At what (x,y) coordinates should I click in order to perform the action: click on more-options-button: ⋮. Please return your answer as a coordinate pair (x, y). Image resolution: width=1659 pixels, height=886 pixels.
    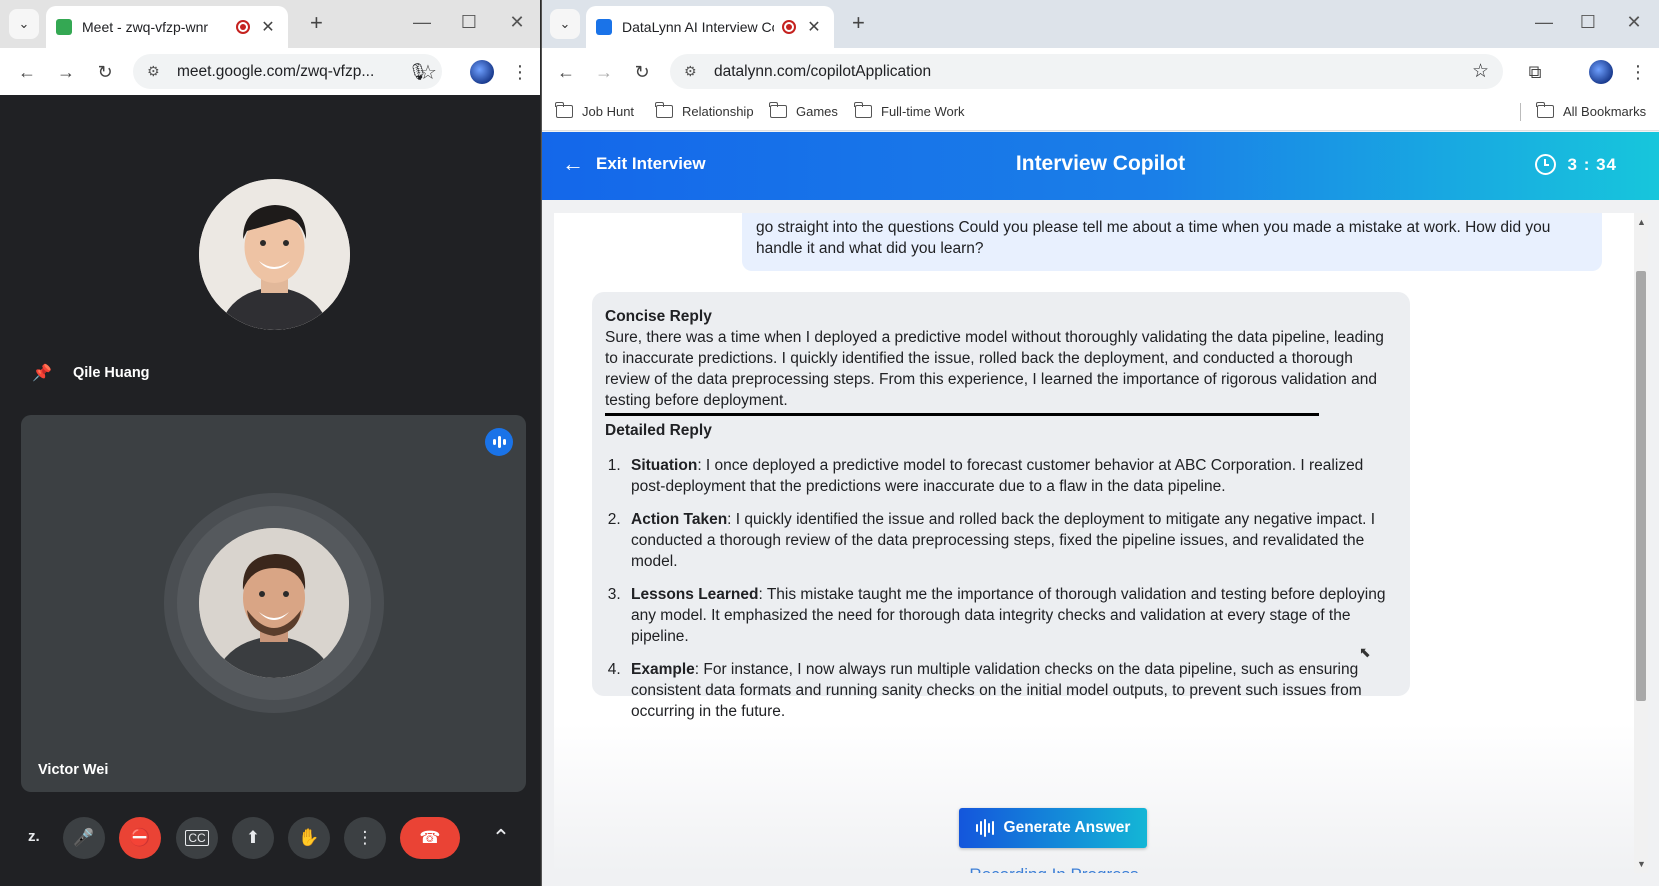
    Looking at the image, I should click on (365, 838).